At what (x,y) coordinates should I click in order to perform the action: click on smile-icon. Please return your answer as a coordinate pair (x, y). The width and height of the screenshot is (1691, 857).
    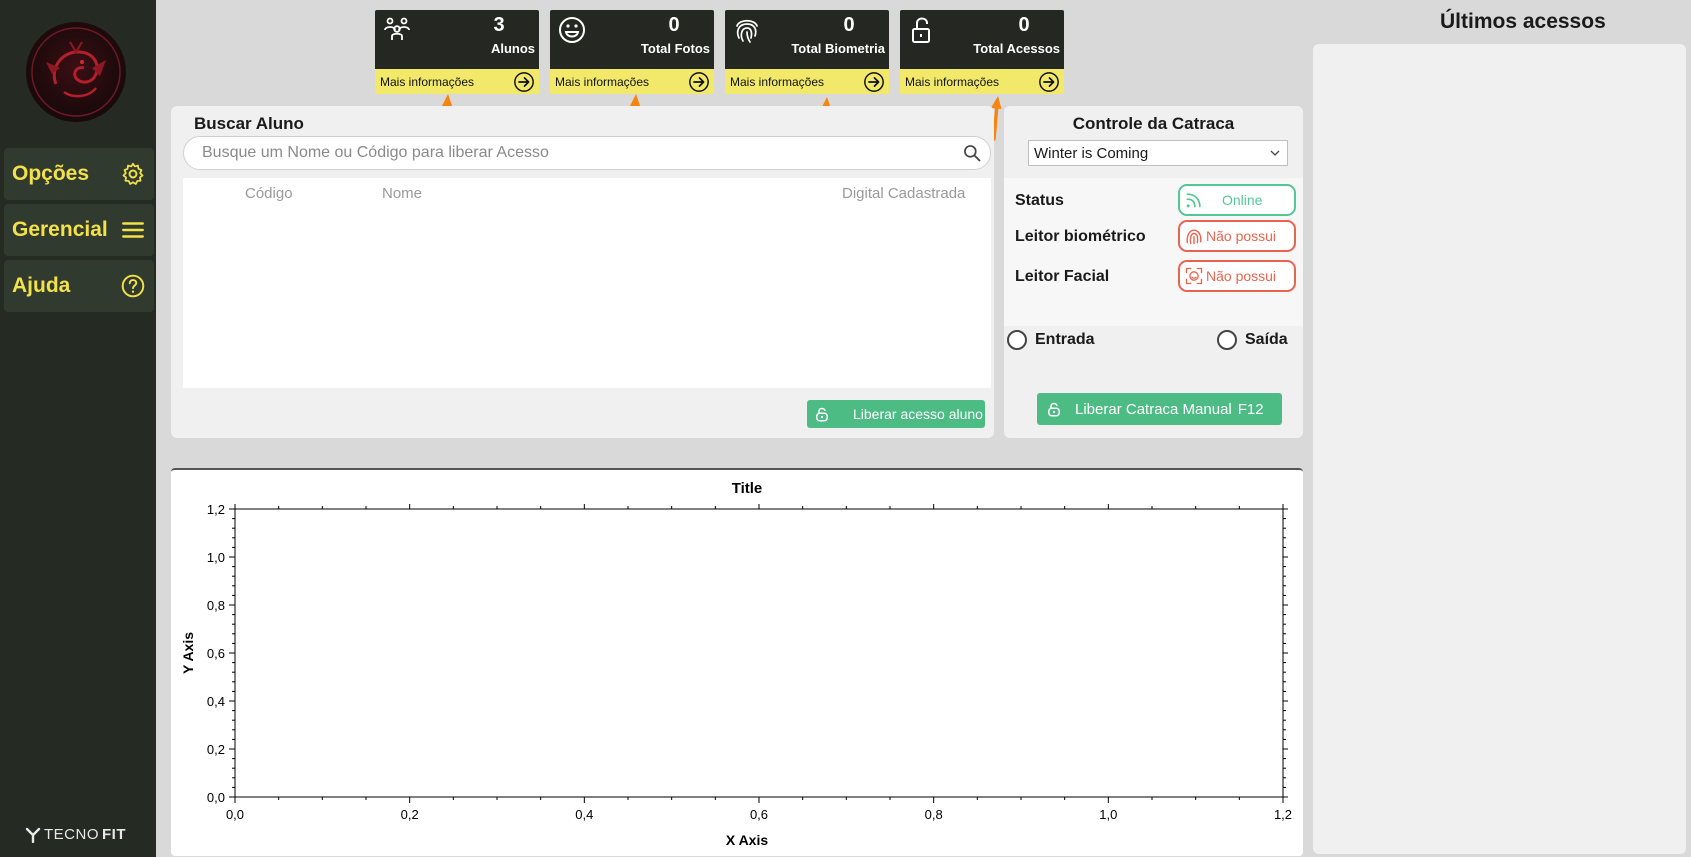
    Looking at the image, I should click on (572, 30).